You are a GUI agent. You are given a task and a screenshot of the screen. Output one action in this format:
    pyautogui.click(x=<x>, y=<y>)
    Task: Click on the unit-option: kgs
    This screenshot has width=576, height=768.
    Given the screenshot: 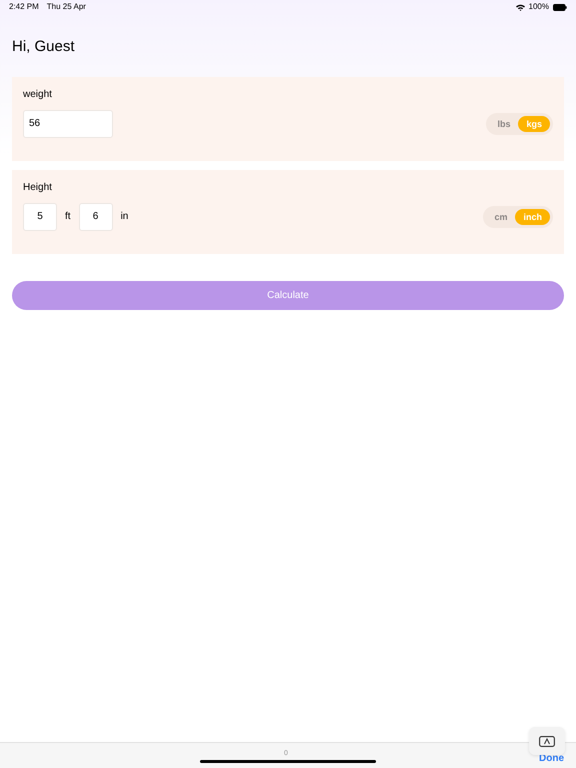 What is the action you would take?
    pyautogui.click(x=534, y=124)
    